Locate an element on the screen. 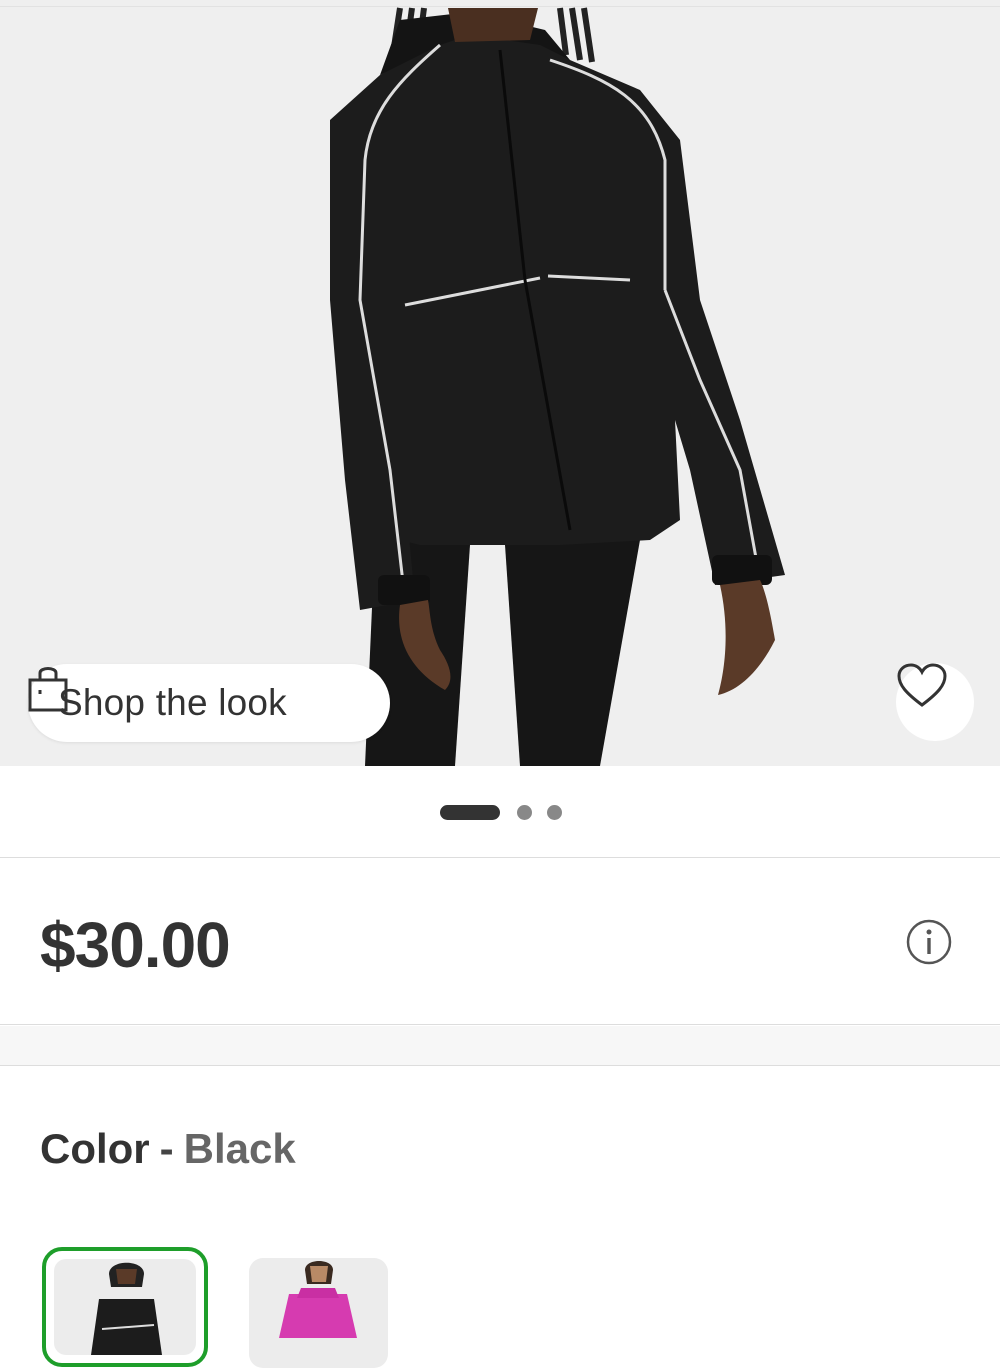  product-price: $30.00 is located at coordinates (135, 945).